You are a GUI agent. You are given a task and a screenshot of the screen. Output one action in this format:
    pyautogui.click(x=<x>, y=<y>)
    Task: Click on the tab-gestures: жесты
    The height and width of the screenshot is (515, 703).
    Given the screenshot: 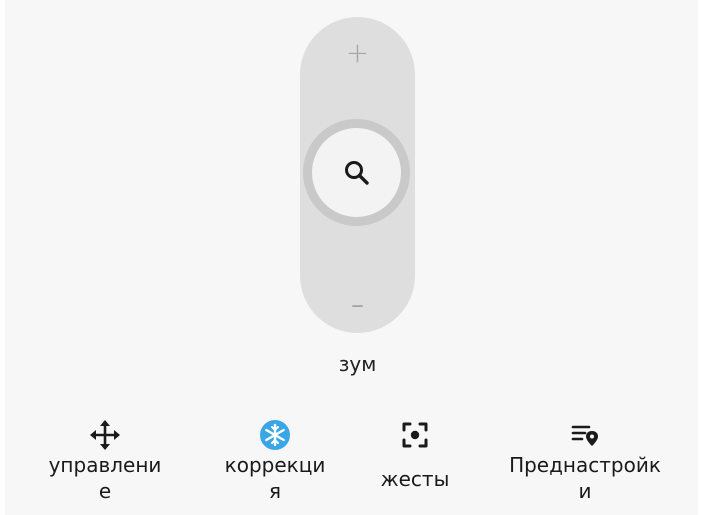 What is the action you would take?
    pyautogui.click(x=415, y=455)
    